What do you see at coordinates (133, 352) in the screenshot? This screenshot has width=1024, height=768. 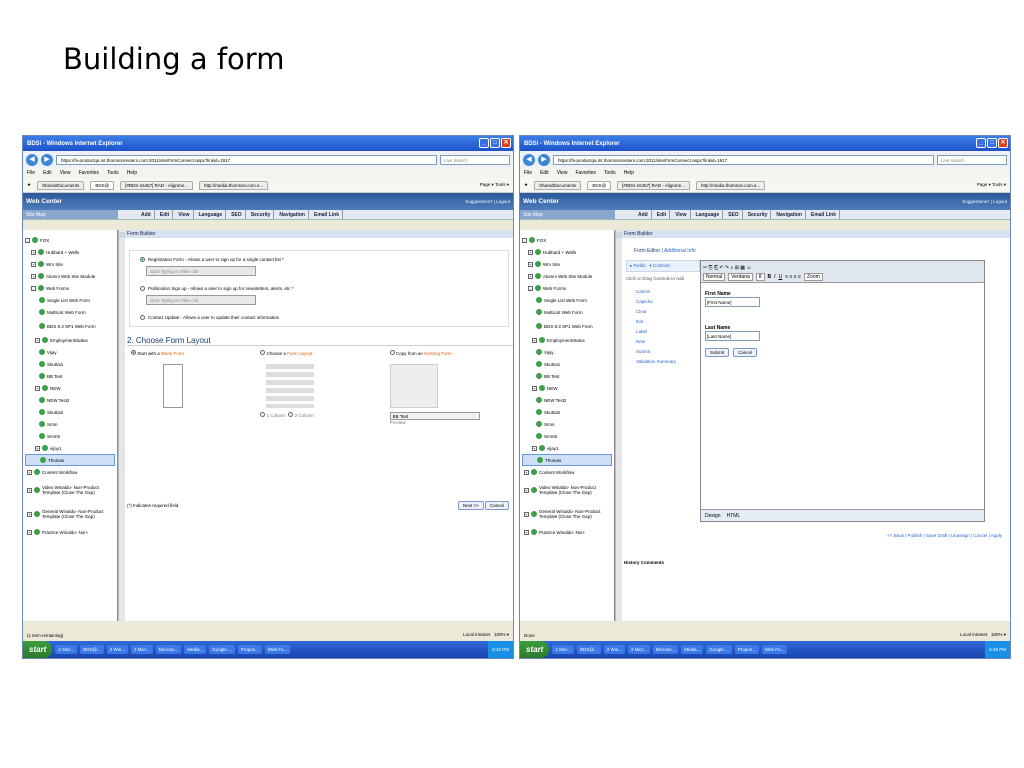 I see `blank-form-radio` at bounding box center [133, 352].